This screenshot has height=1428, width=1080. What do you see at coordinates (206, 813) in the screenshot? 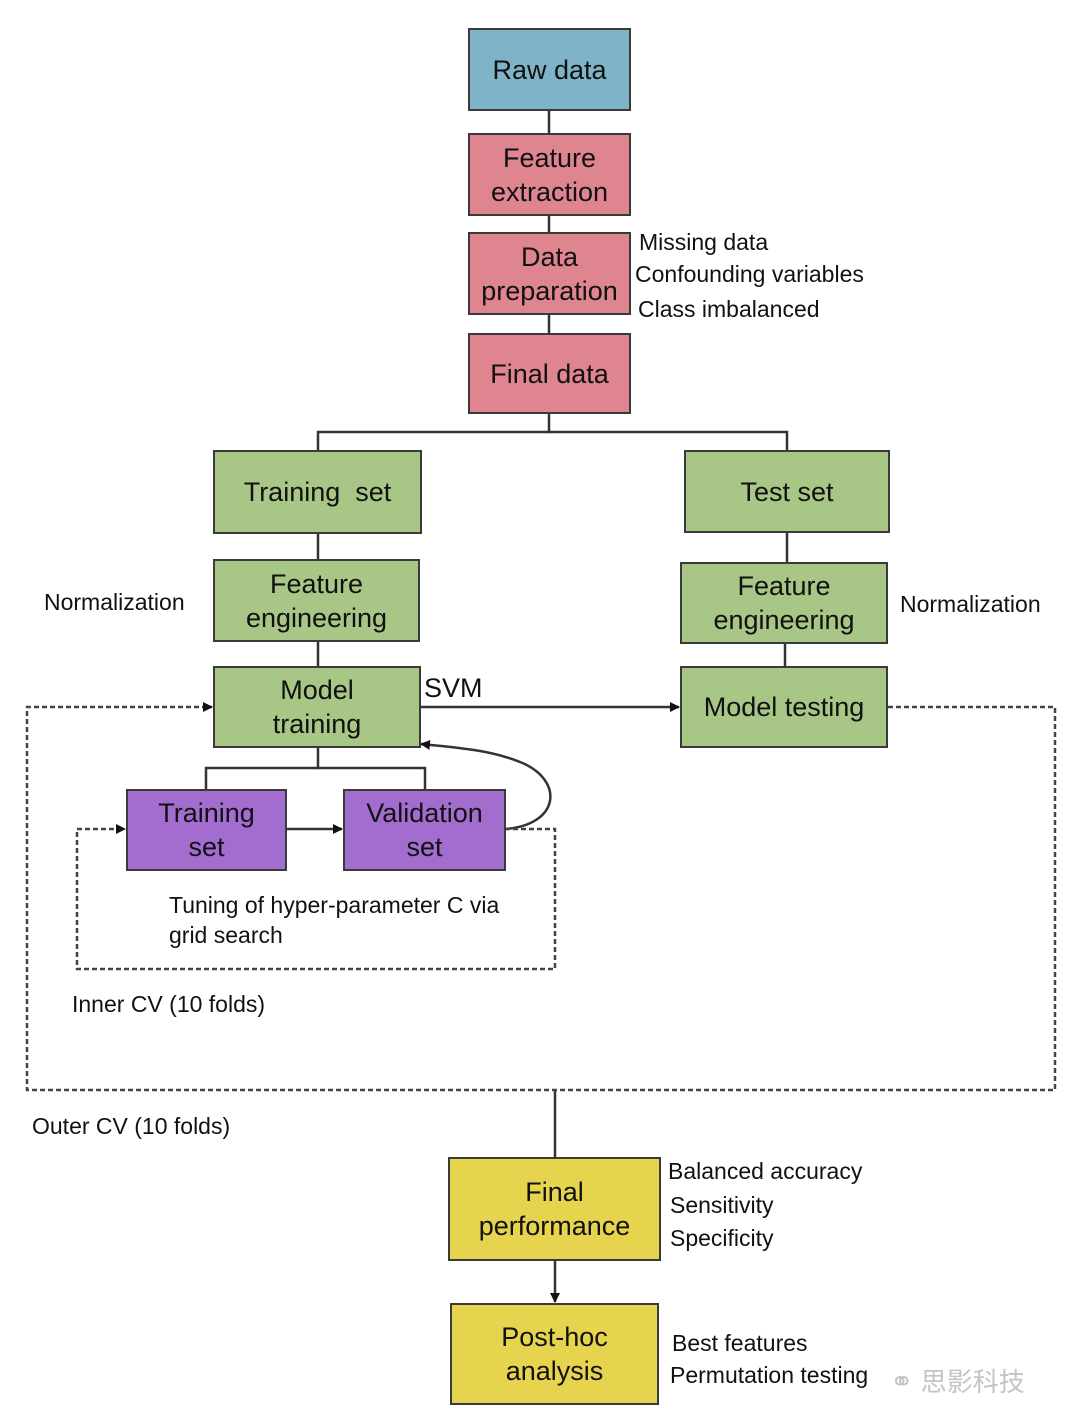
I see `node-label: Training` at bounding box center [206, 813].